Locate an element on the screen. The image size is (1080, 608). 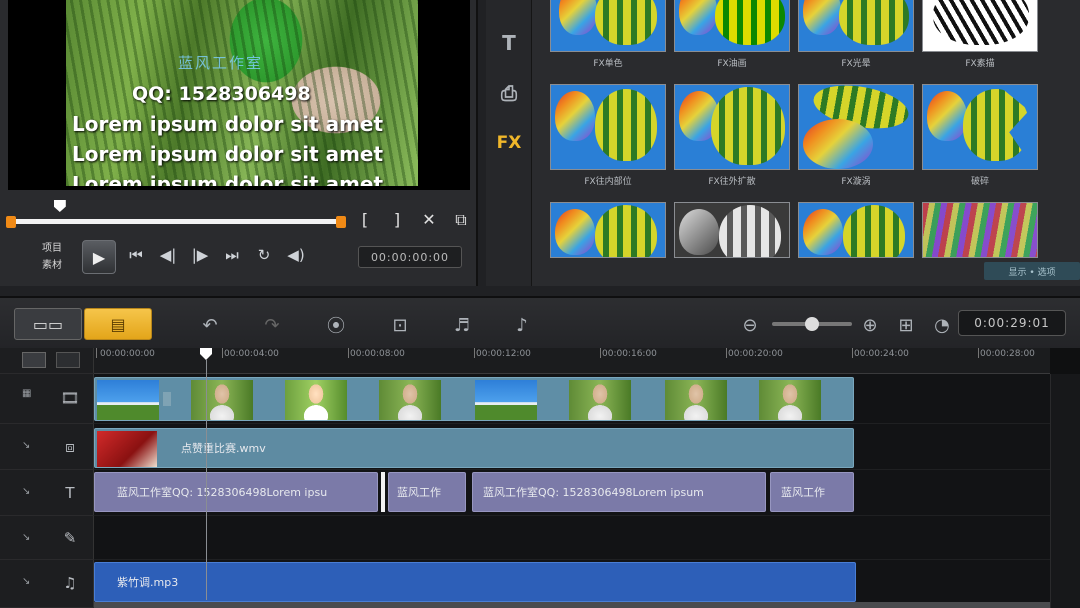
title-clip: 蓝风工作室QQ: 1528306498Lorem ipsu is located at coordinates (236, 492).